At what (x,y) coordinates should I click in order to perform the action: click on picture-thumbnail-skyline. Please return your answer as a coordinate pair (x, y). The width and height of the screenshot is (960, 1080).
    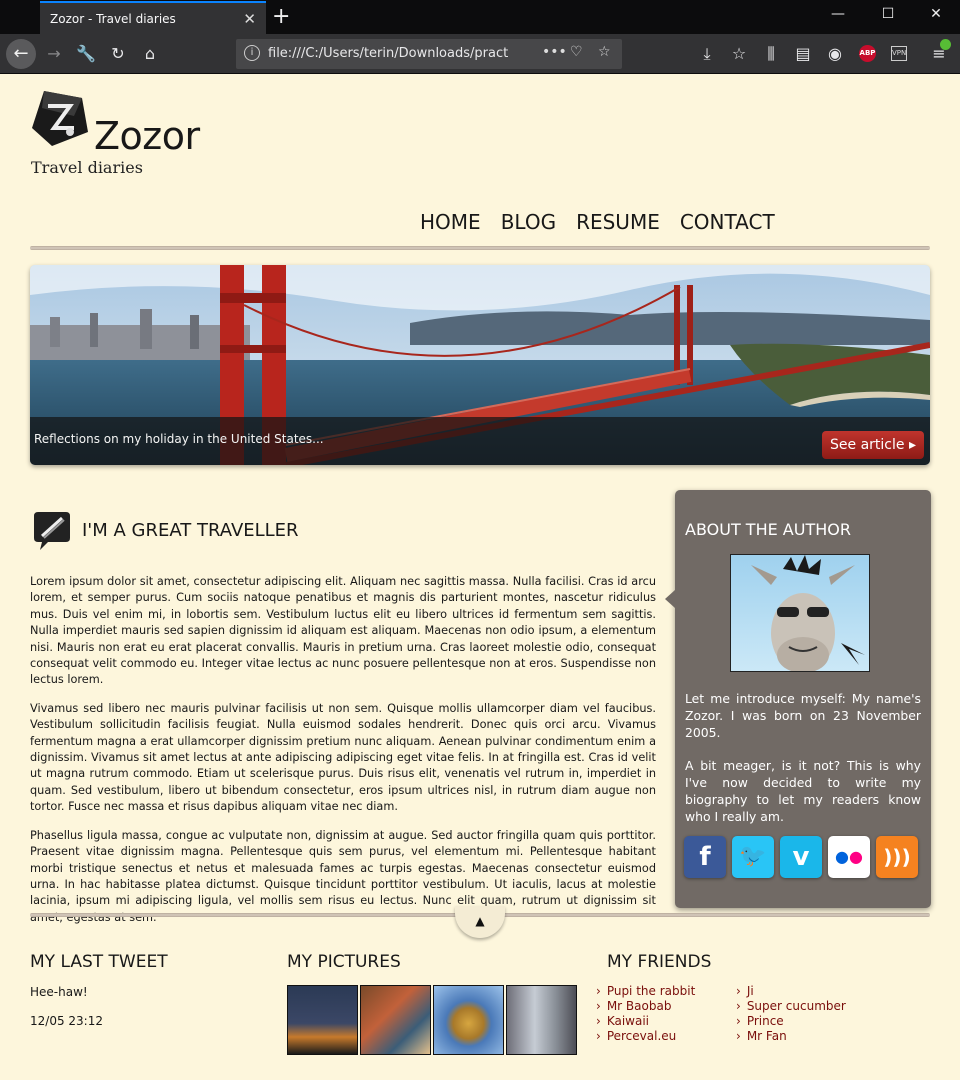
    Looking at the image, I should click on (322, 1020).